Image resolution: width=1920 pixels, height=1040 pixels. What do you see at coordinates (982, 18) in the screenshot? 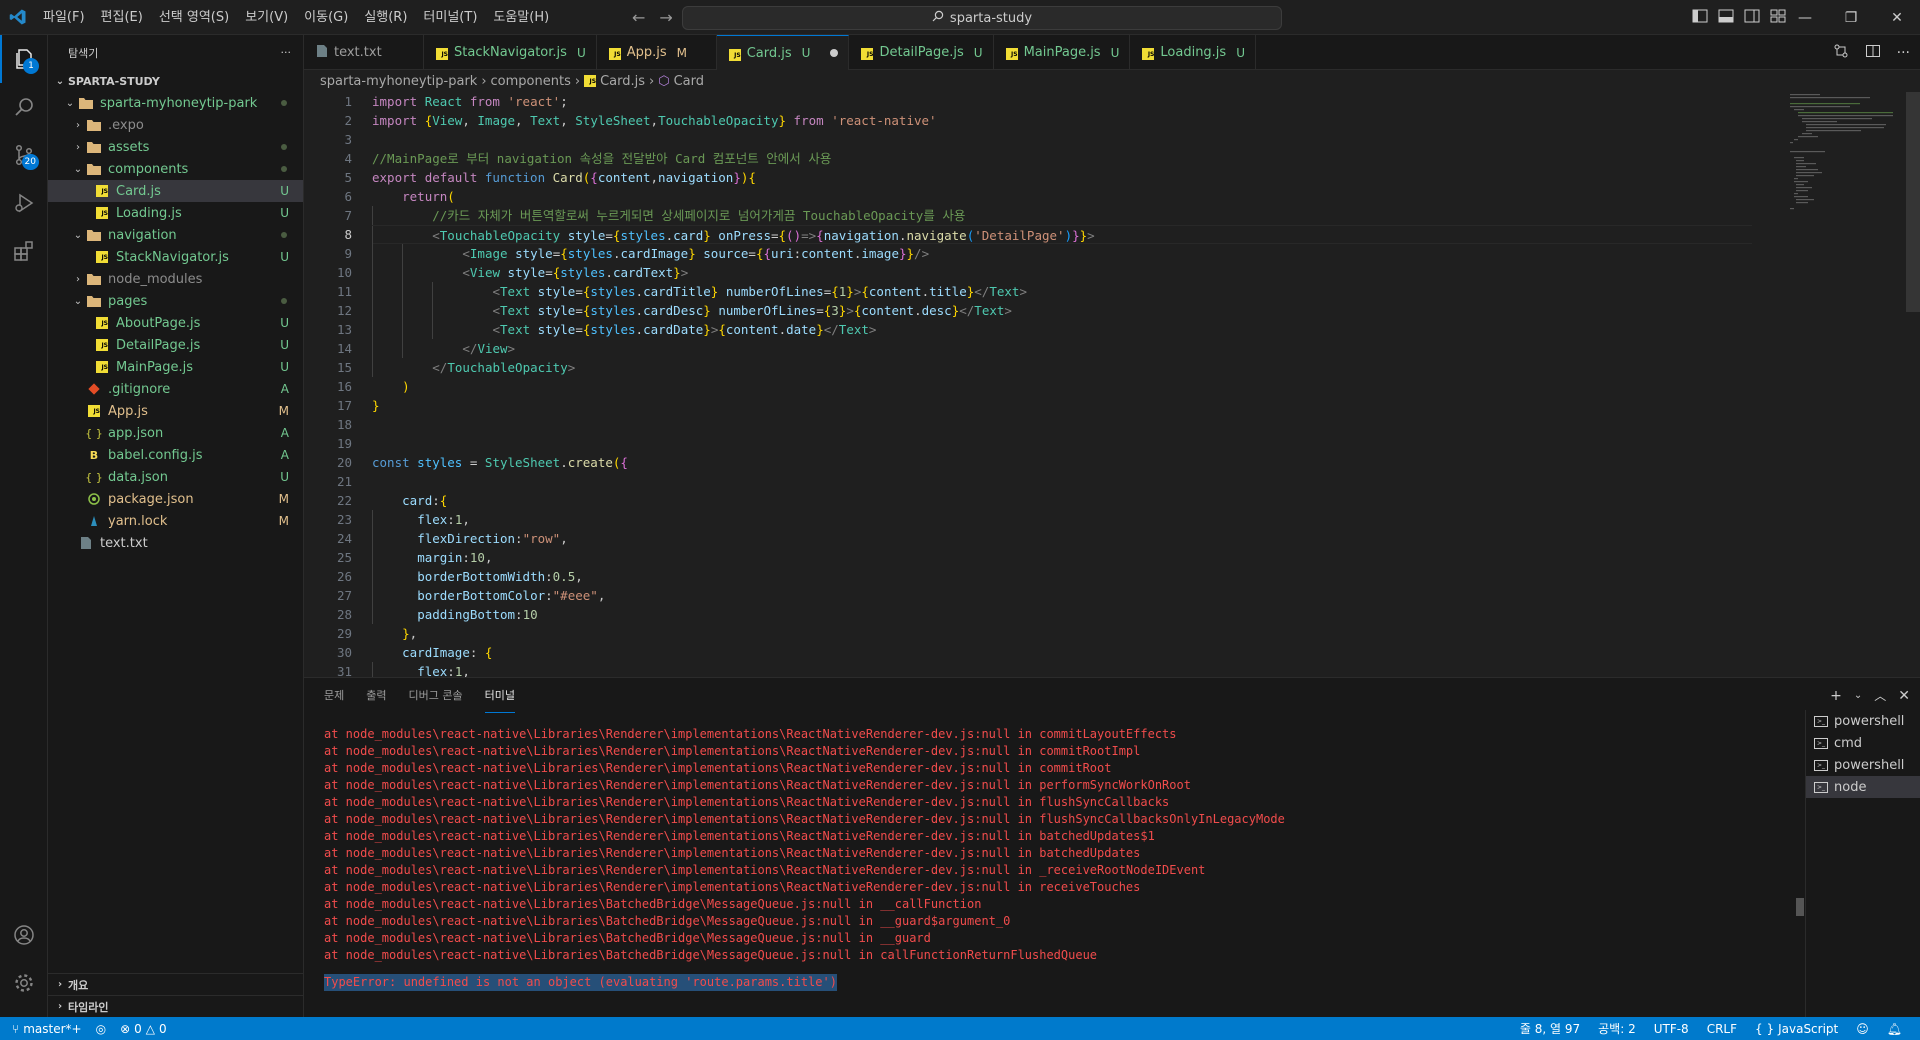
I see `command-center-search: sparta-study` at bounding box center [982, 18].